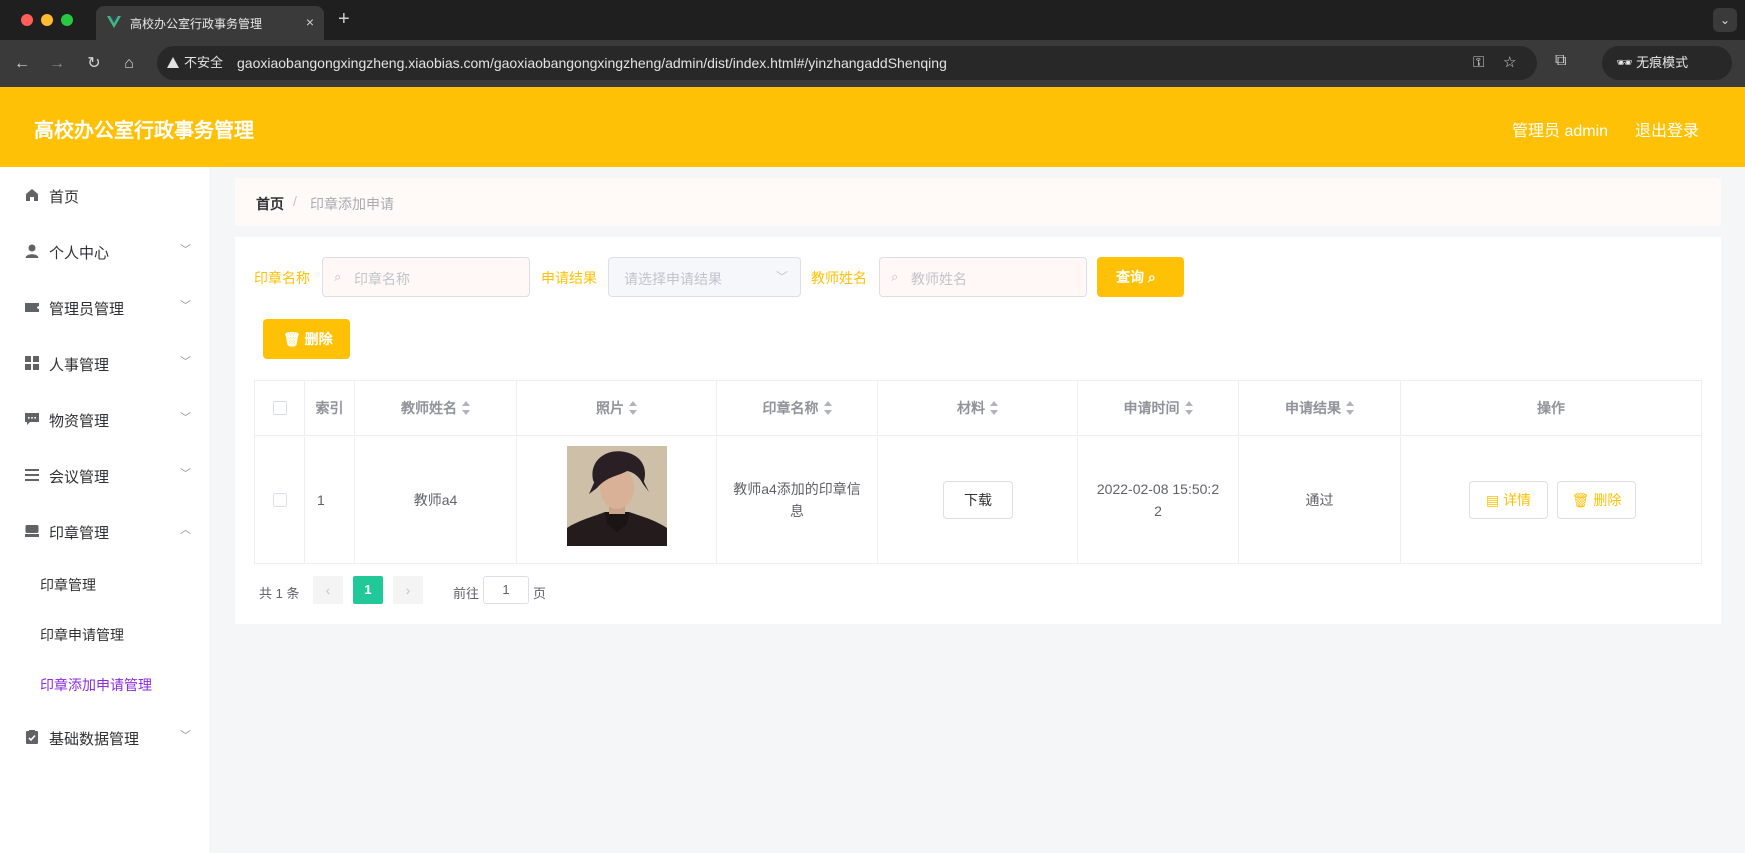  Describe the element at coordinates (310, 22) in the screenshot. I see `tab-close-icon: ×` at that location.